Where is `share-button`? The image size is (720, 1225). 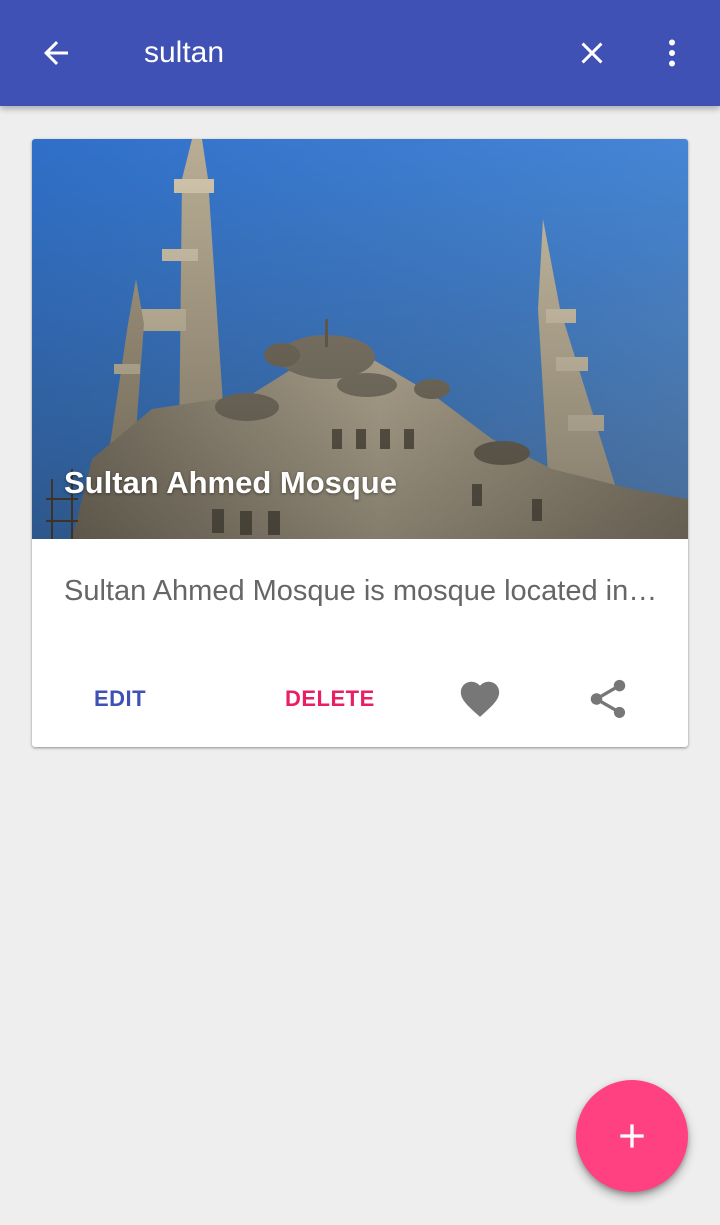 share-button is located at coordinates (608, 699).